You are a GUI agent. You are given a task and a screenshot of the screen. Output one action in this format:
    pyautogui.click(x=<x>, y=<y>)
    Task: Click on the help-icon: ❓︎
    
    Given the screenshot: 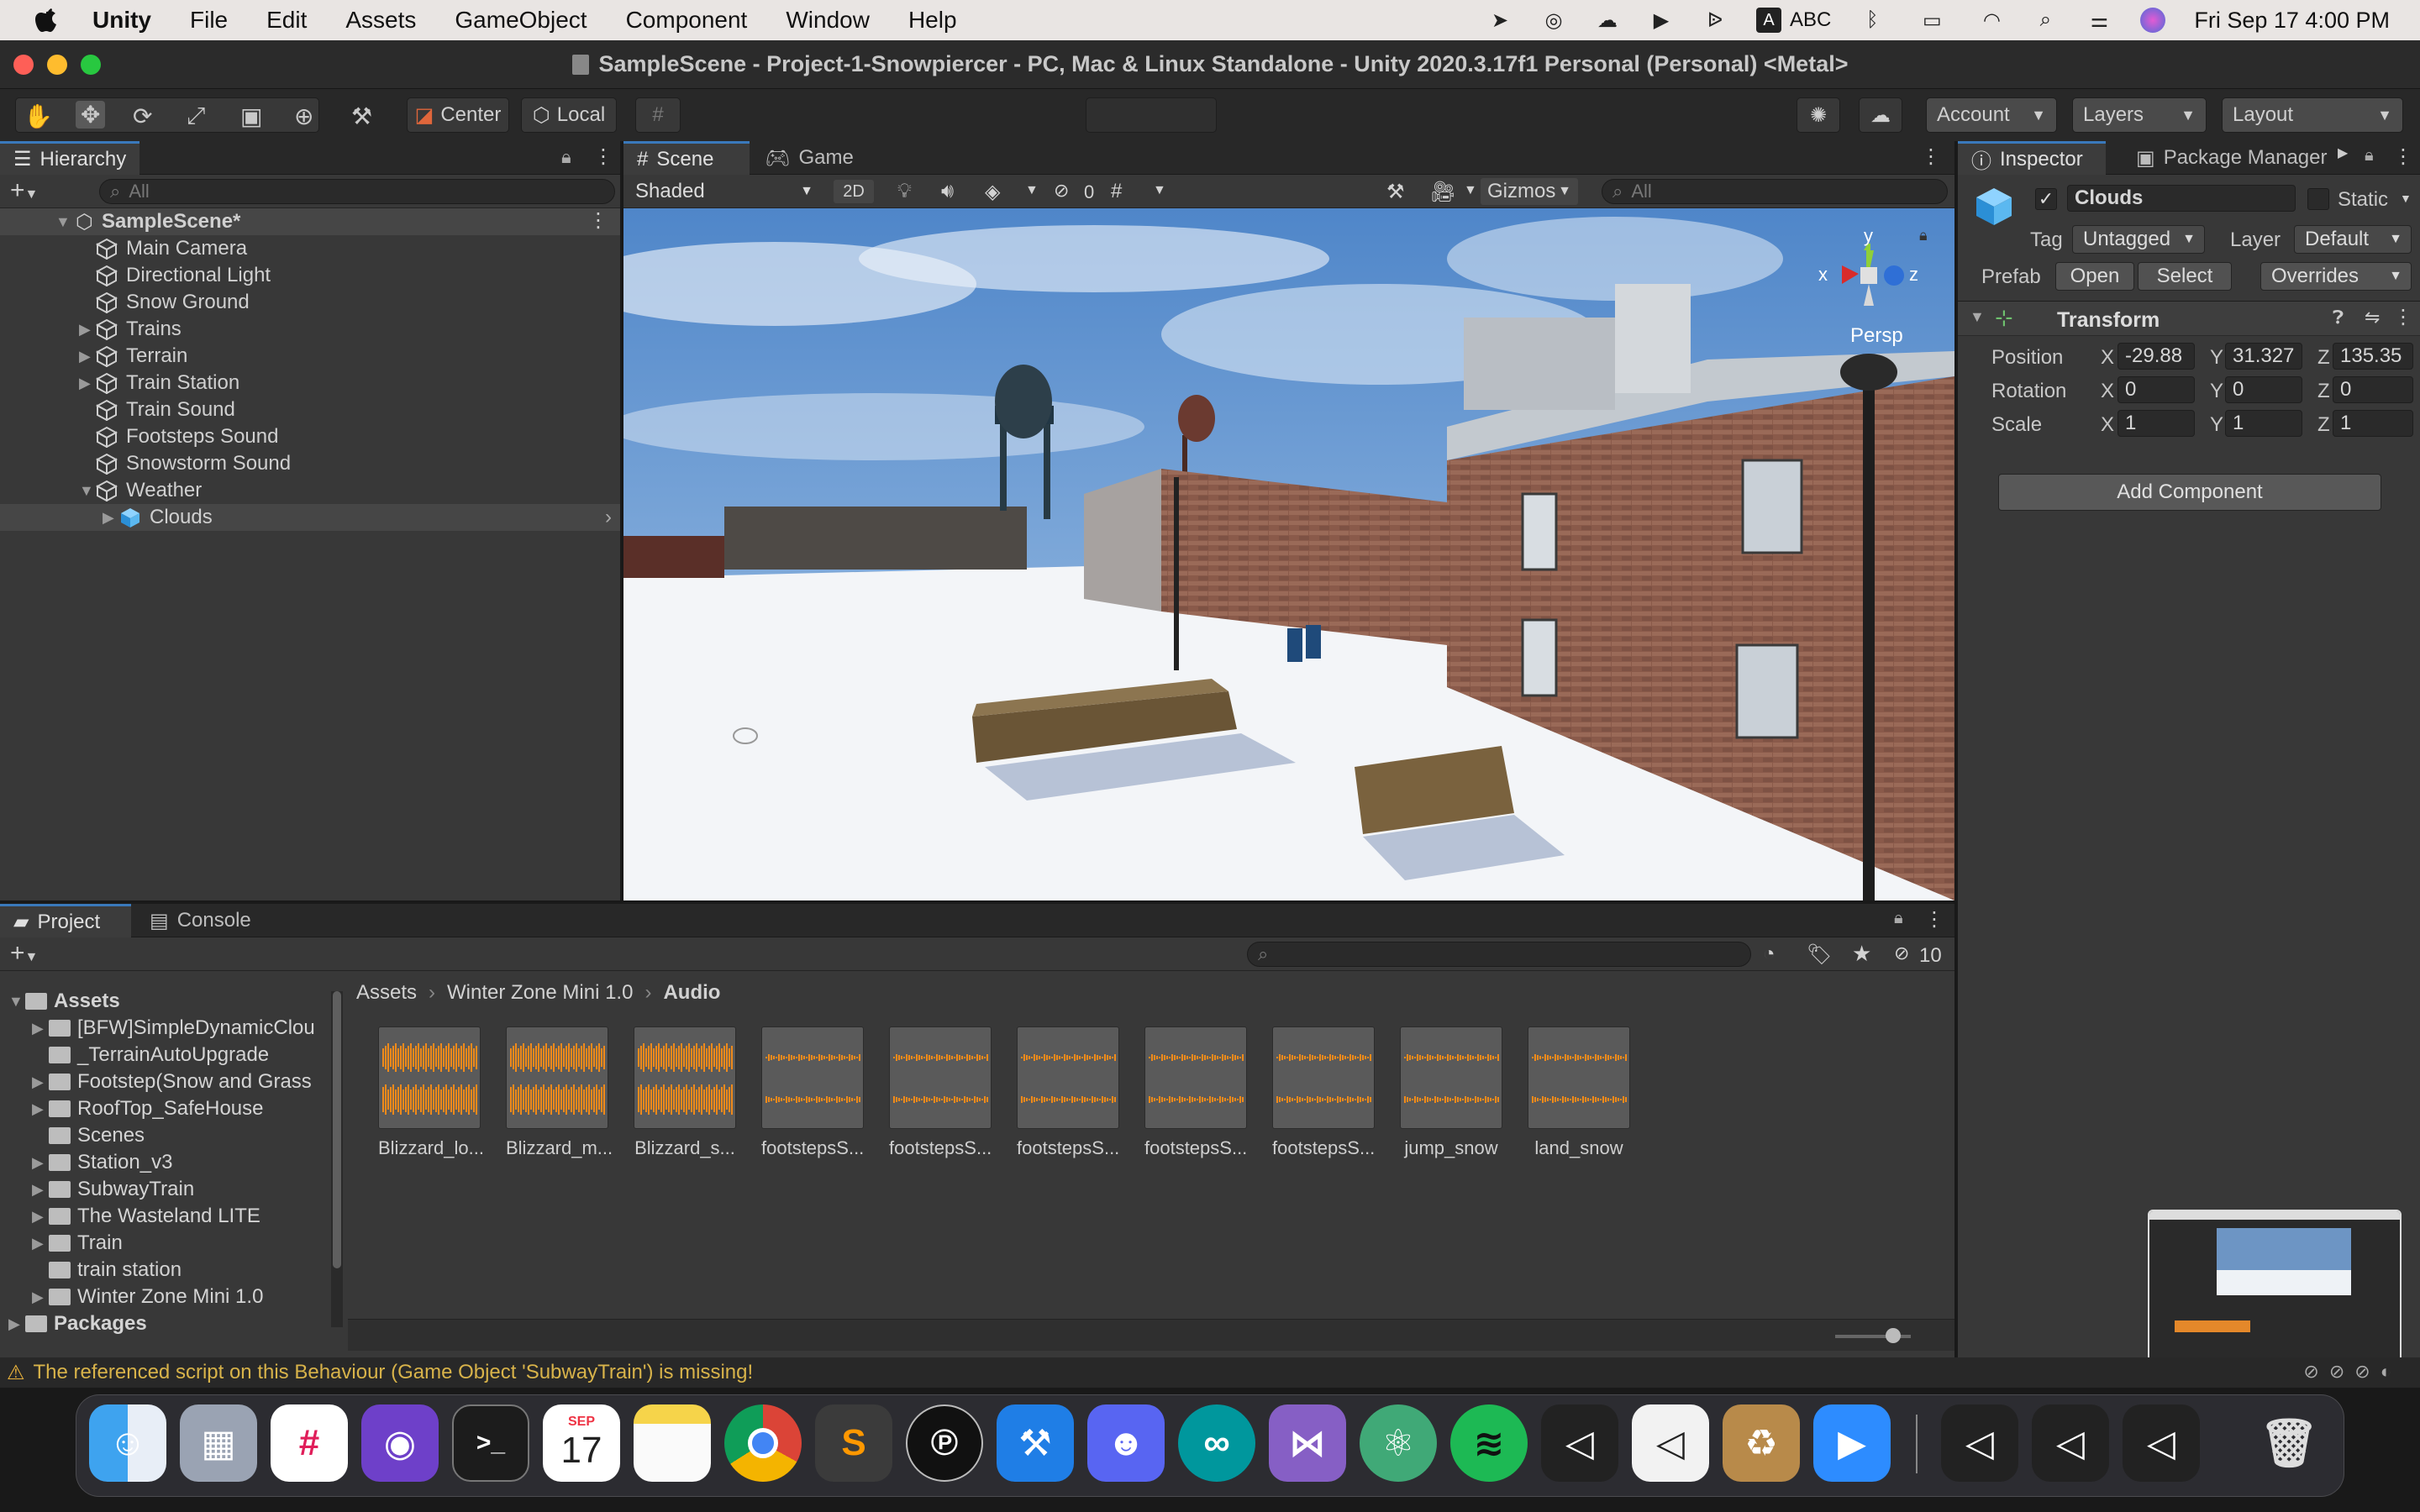 What is the action you would take?
    pyautogui.click(x=2338, y=317)
    